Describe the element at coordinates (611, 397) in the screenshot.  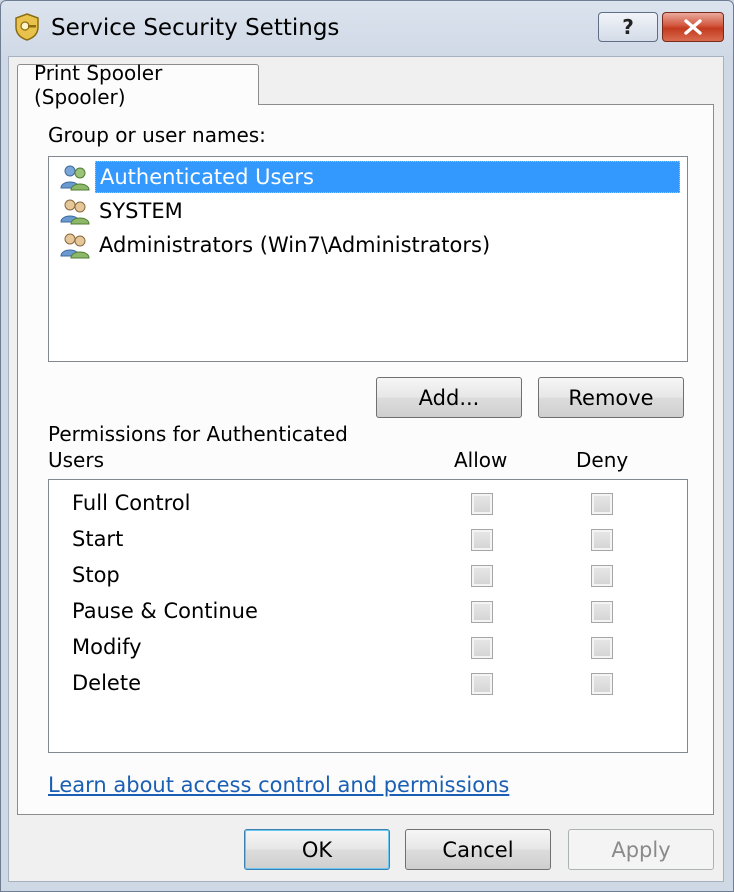
I see `remove-button: Remove` at that location.